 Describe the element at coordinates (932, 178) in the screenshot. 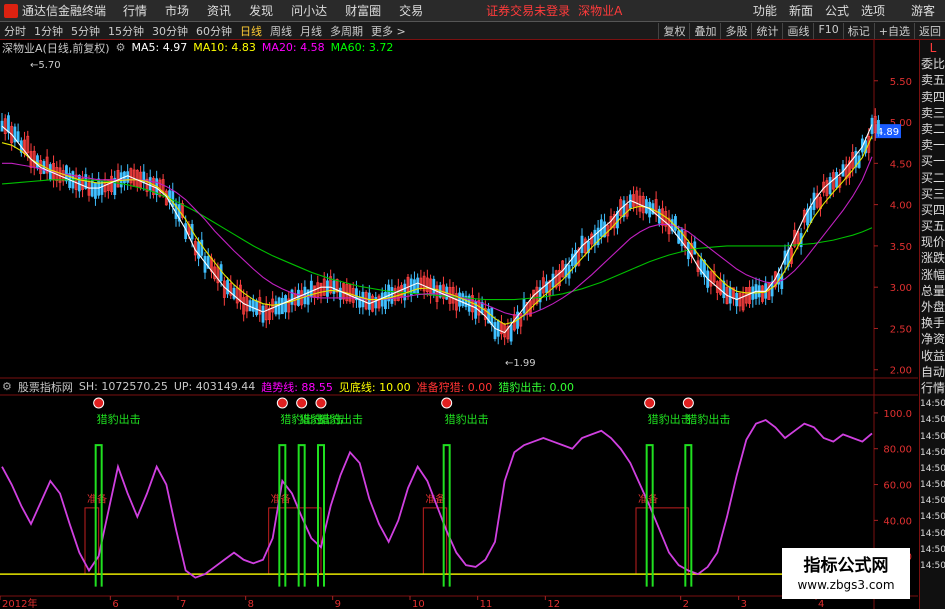

I see `sidebar-item: 买二` at that location.